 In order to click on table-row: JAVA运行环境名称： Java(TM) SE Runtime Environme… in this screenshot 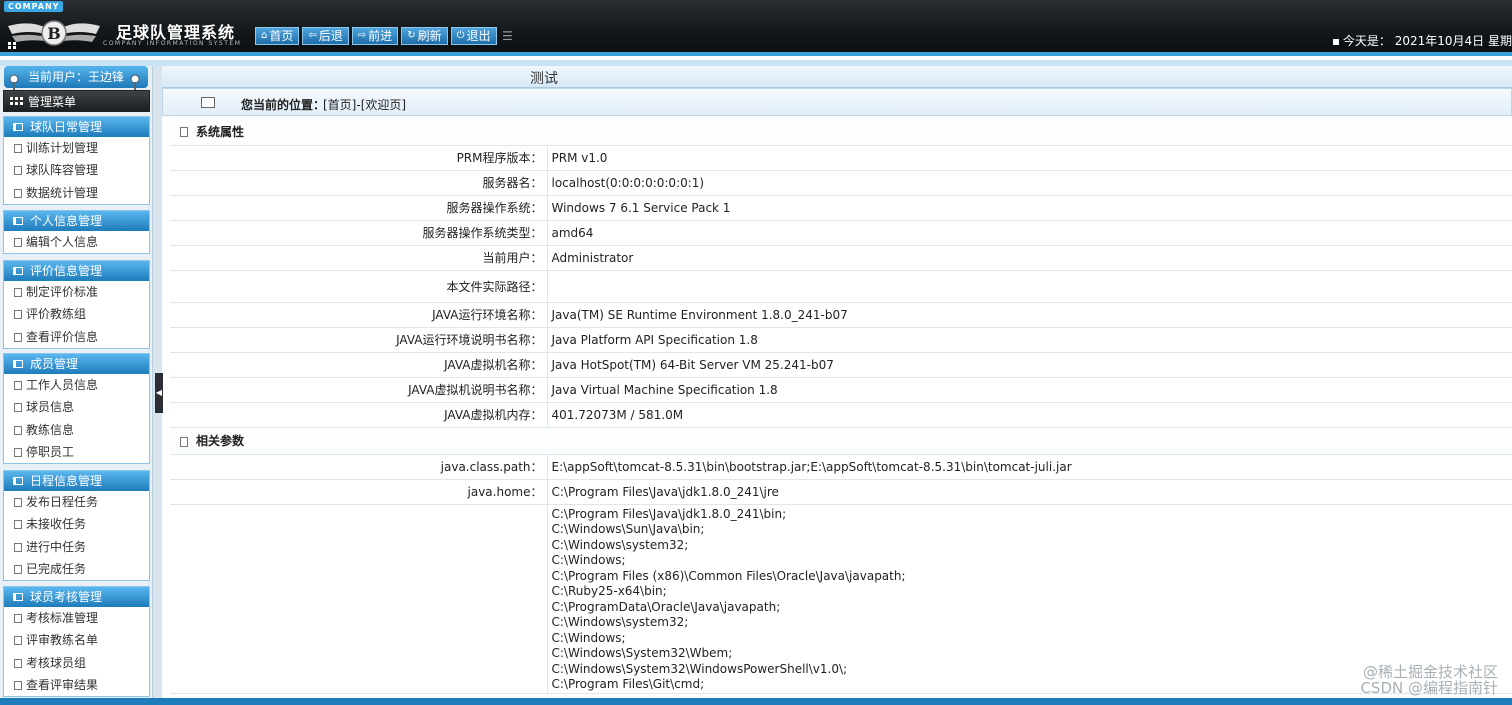, I will do `click(841, 315)`.